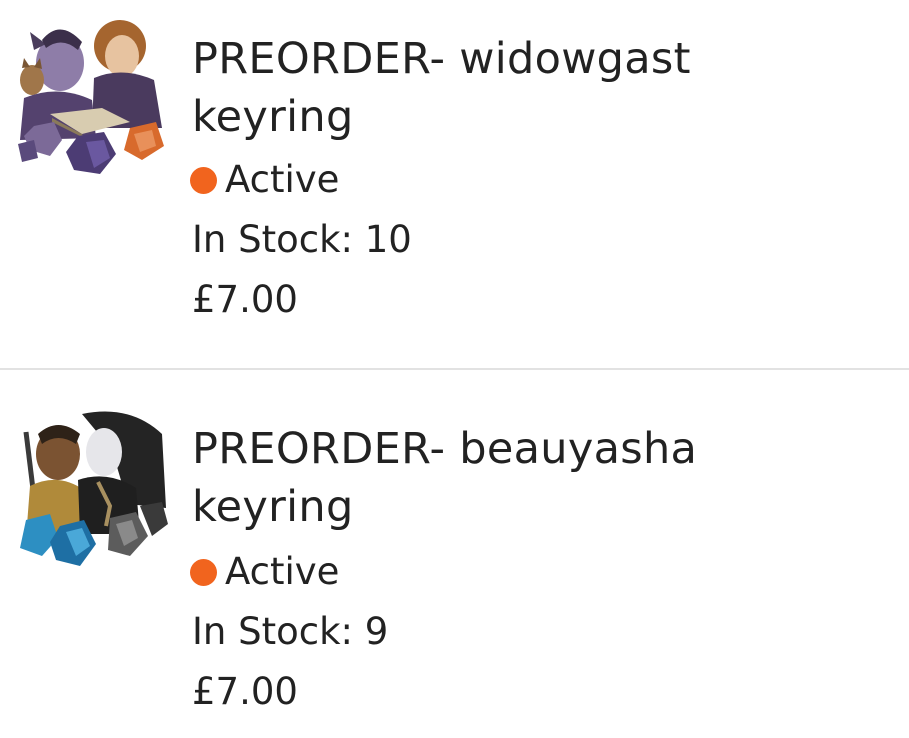 Image resolution: width=909 pixels, height=738 pixels. Describe the element at coordinates (542, 478) in the screenshot. I see `listing-title: PREORDER- beauyasha keyring` at that location.